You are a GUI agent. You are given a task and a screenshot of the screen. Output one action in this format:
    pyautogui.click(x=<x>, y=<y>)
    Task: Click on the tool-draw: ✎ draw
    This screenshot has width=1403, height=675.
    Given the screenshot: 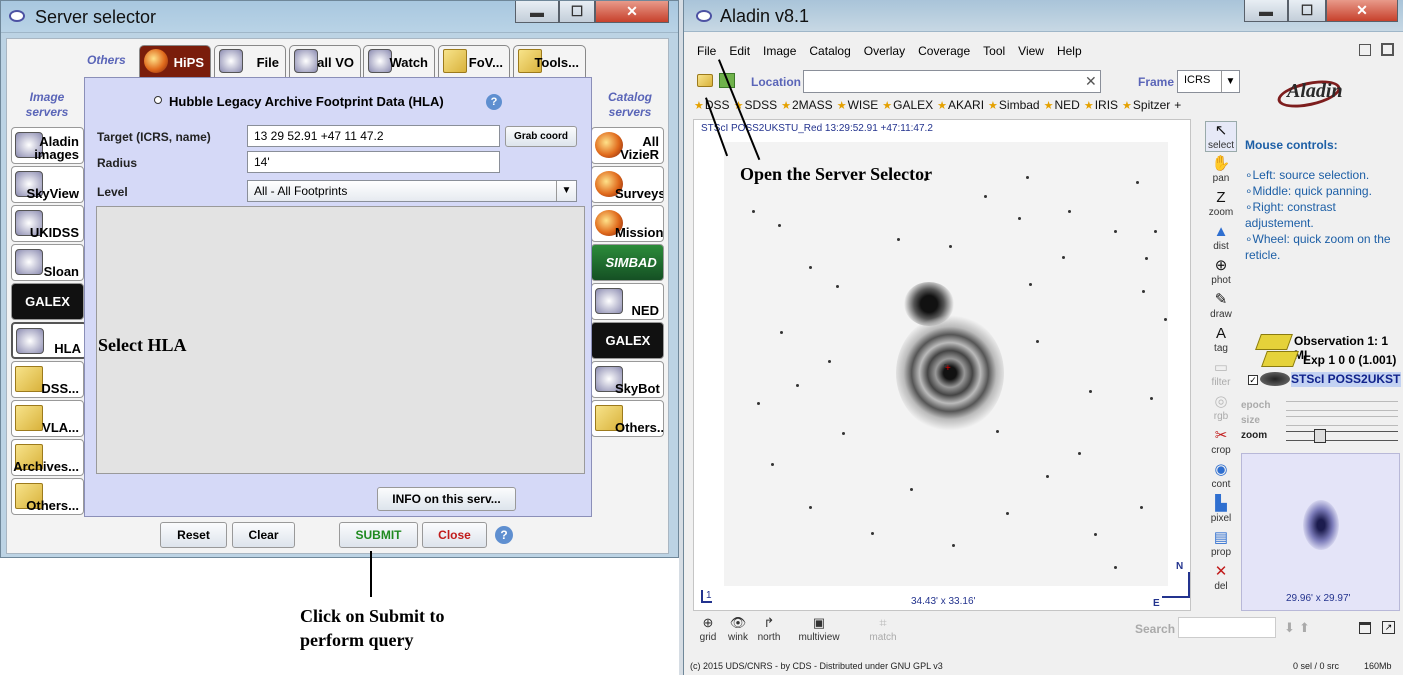 What is the action you would take?
    pyautogui.click(x=1221, y=305)
    